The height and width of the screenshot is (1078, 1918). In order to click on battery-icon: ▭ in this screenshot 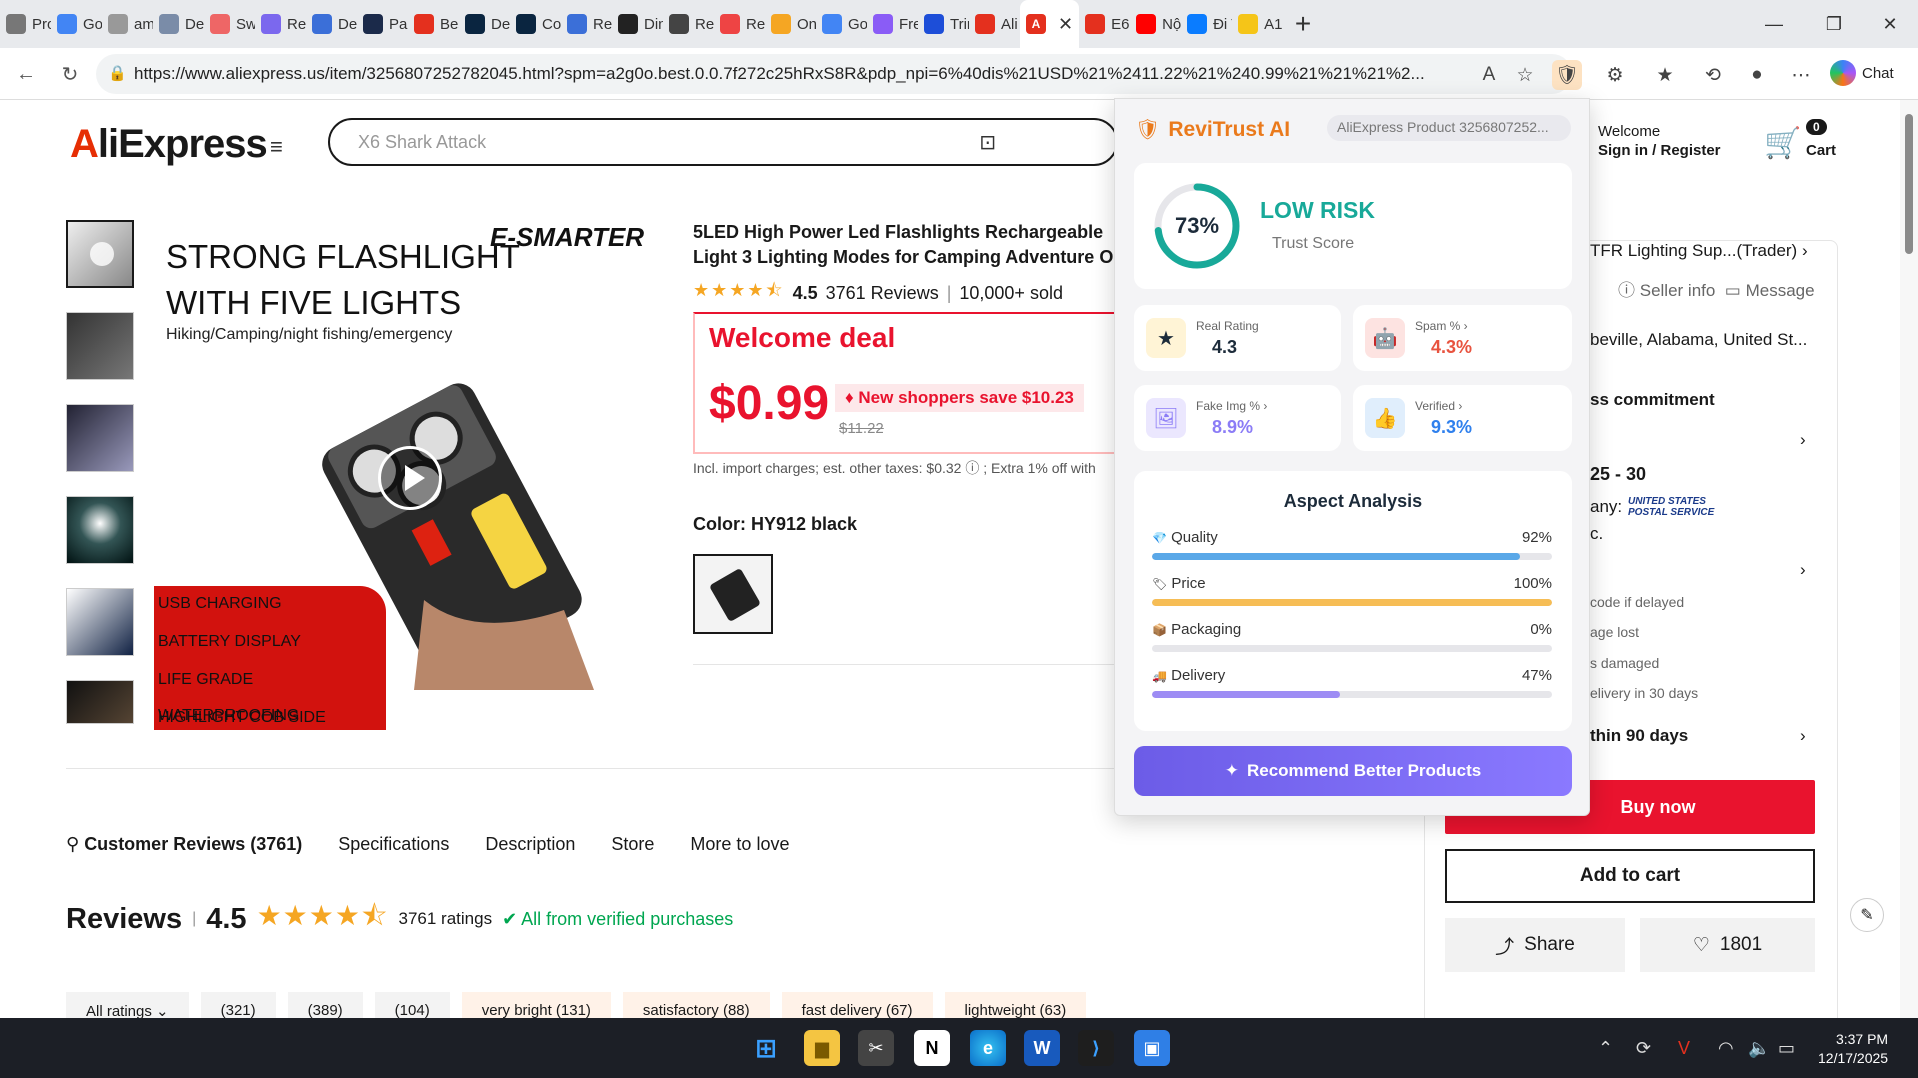, I will do `click(1786, 1048)`.